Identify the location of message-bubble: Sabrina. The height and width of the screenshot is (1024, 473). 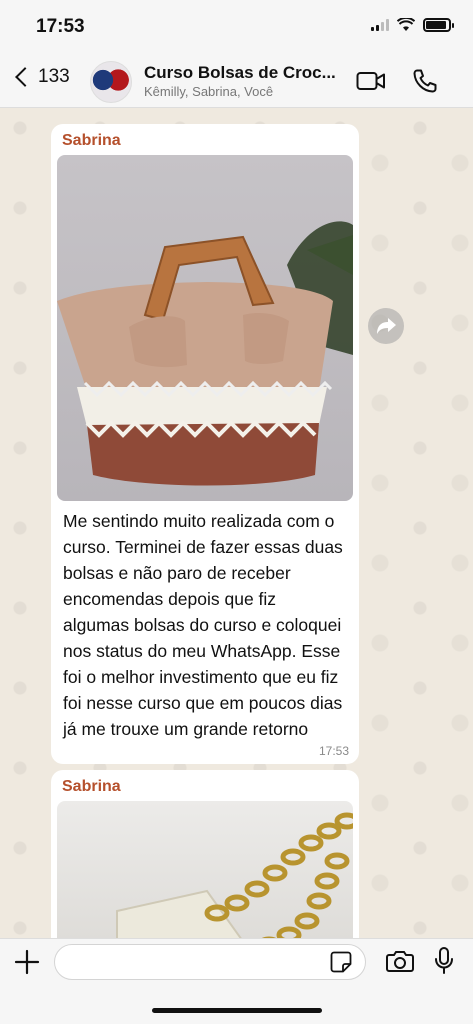
(205, 854).